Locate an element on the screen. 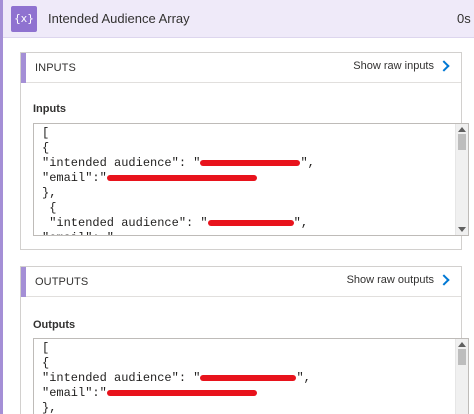 This screenshot has height=414, width=474. inputs-subheading: Inputs is located at coordinates (49, 109).